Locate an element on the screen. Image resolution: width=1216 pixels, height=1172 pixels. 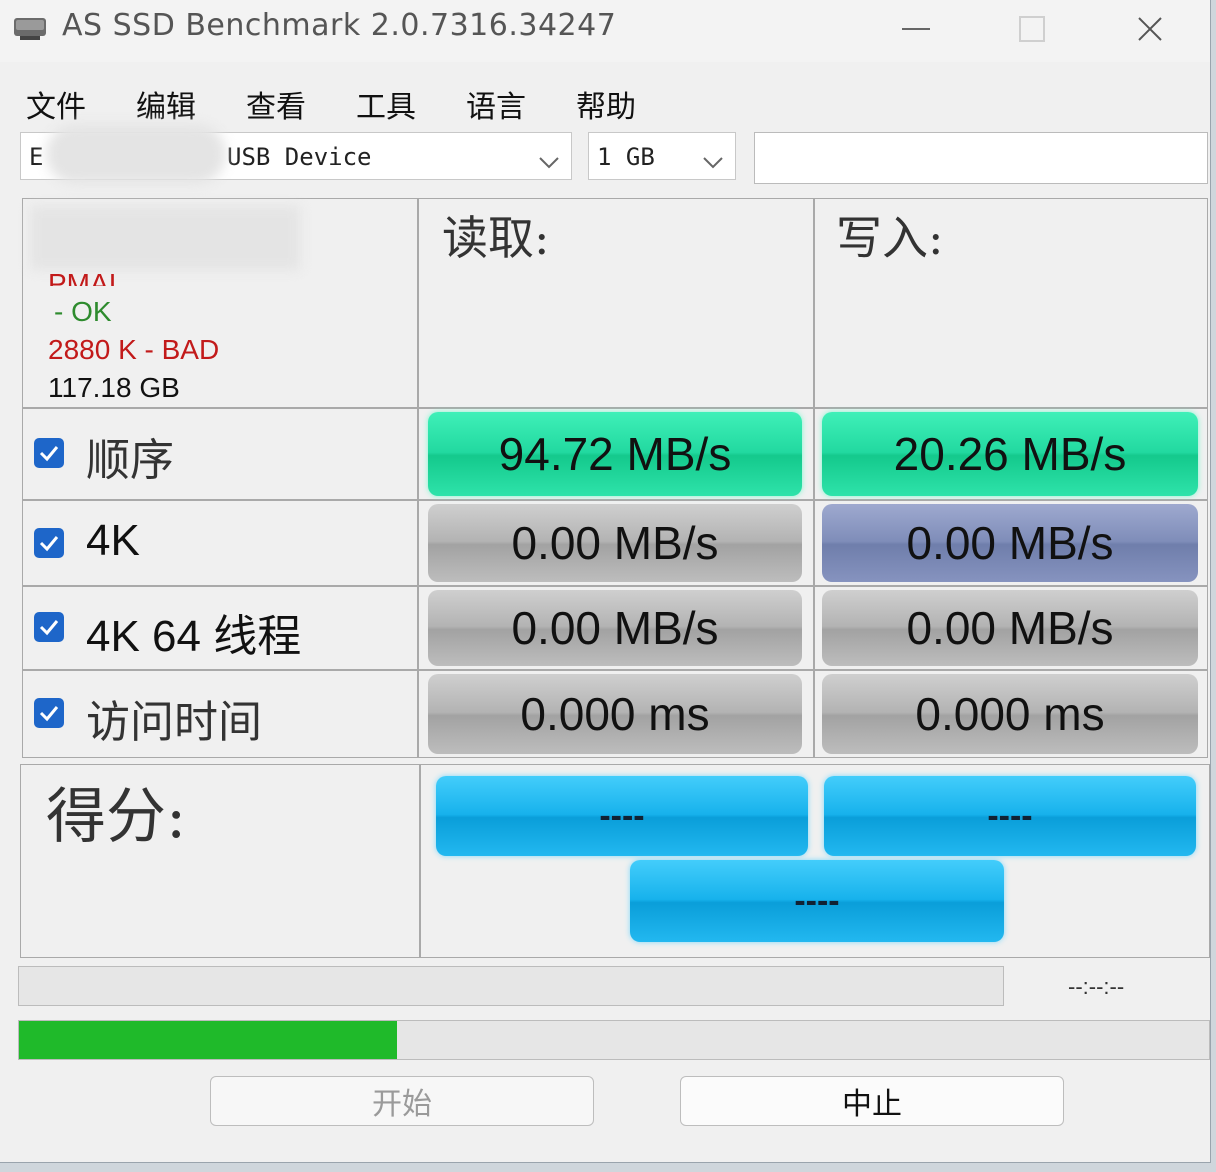
label-access: 访问时间 is located at coordinates (174, 722).